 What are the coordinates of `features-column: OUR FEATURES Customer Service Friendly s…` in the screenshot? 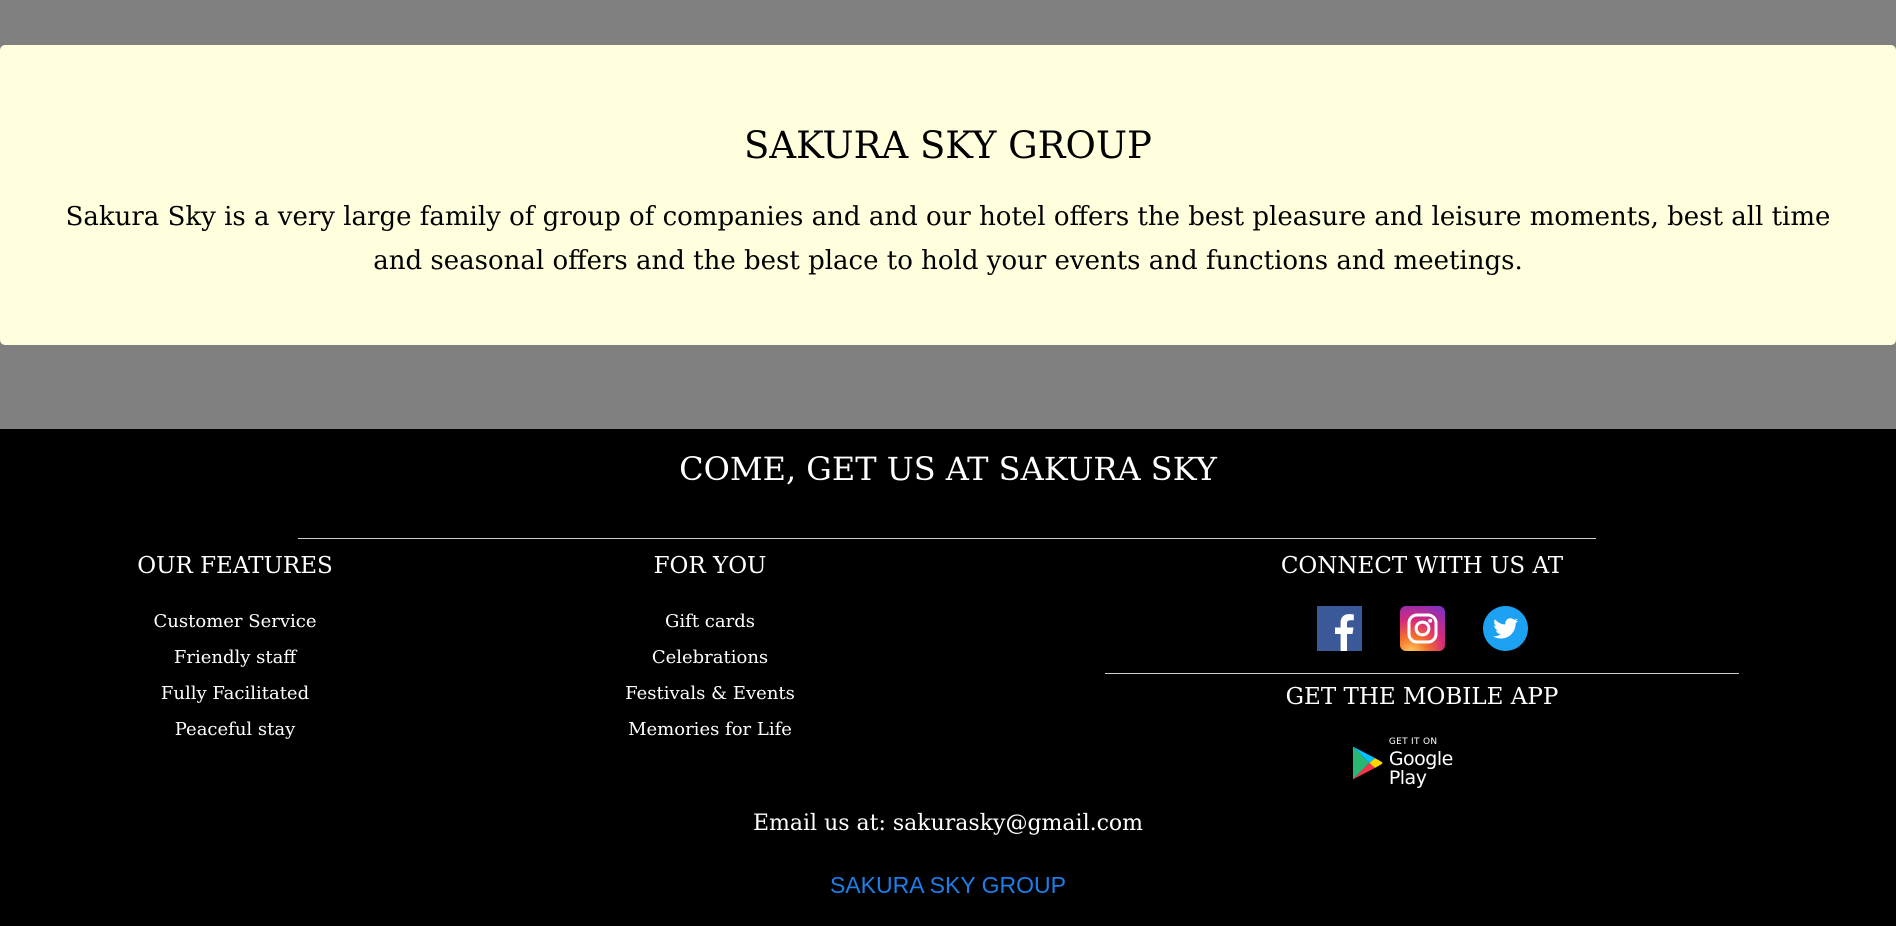 It's located at (235, 651).